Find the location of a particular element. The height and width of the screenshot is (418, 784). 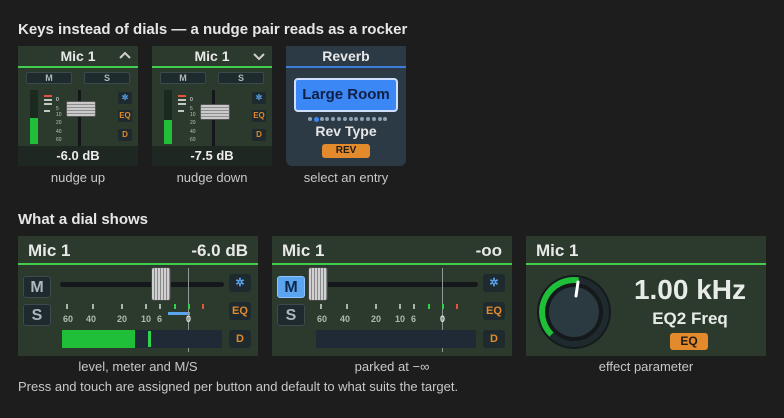

channel-key-nudge-up: Mic 1 M S 0 5 10 20 40 60 ✲ EQ D -6.0 dB is located at coordinates (78, 106).